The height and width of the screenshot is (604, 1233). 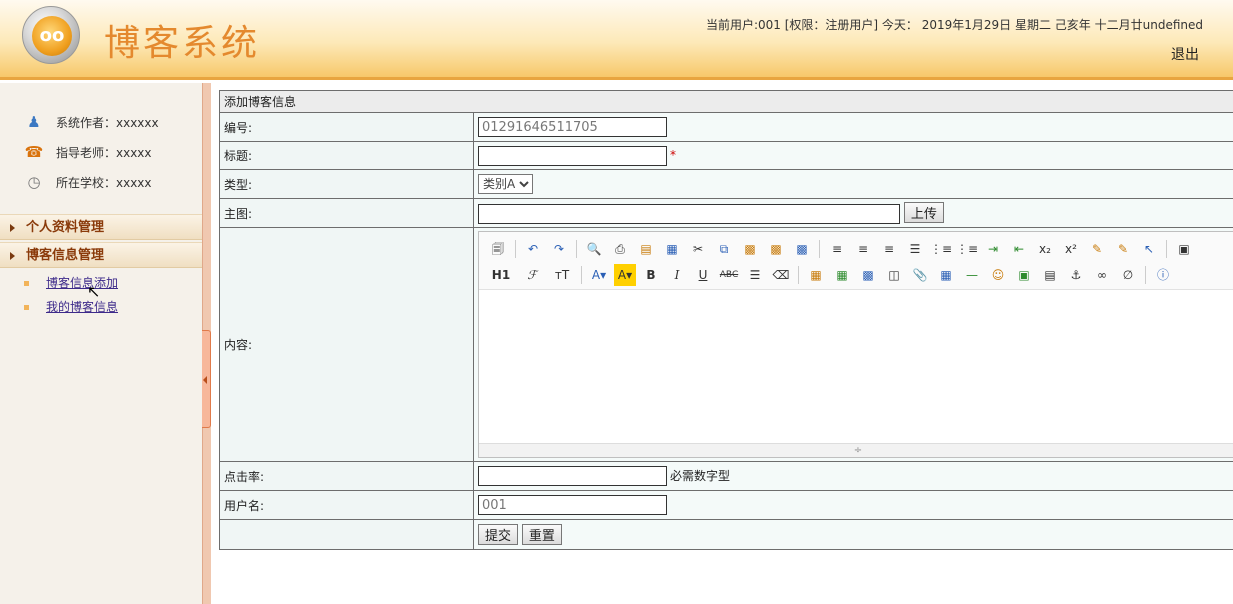 I want to click on horizontal-rule-icon: ☰, so click(x=755, y=275).